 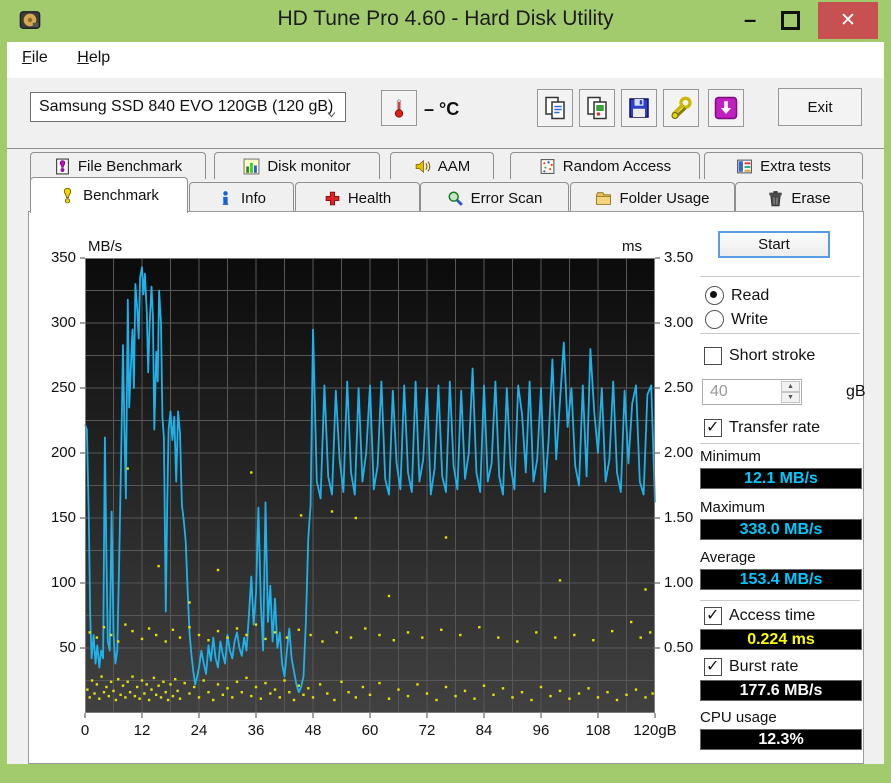 I want to click on file-benchmark-icon, so click(x=62, y=166).